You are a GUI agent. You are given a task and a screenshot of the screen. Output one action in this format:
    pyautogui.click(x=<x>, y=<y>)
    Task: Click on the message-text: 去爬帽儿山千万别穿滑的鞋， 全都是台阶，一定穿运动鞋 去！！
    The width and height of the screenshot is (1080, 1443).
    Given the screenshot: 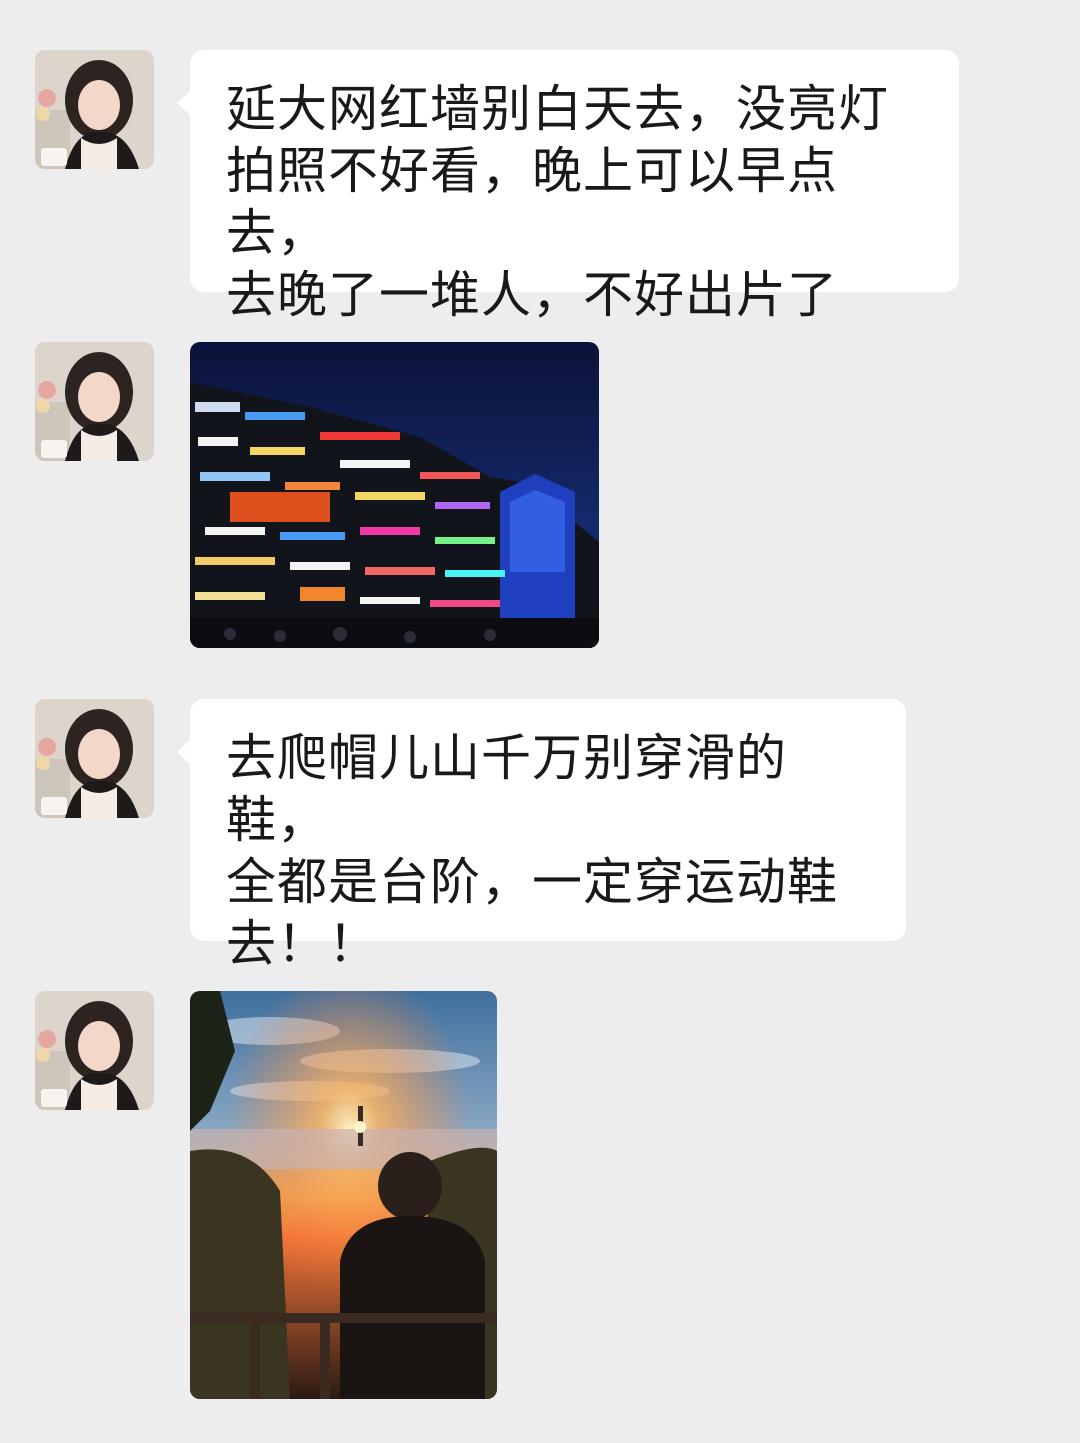 What is the action you would take?
    pyautogui.click(x=532, y=851)
    